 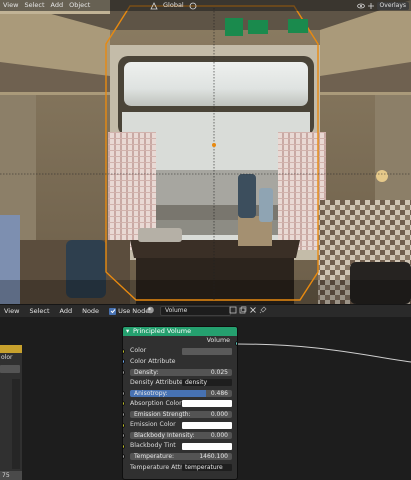 I want to click on temperature-field: Temperature: 1460.100, so click(x=181, y=457).